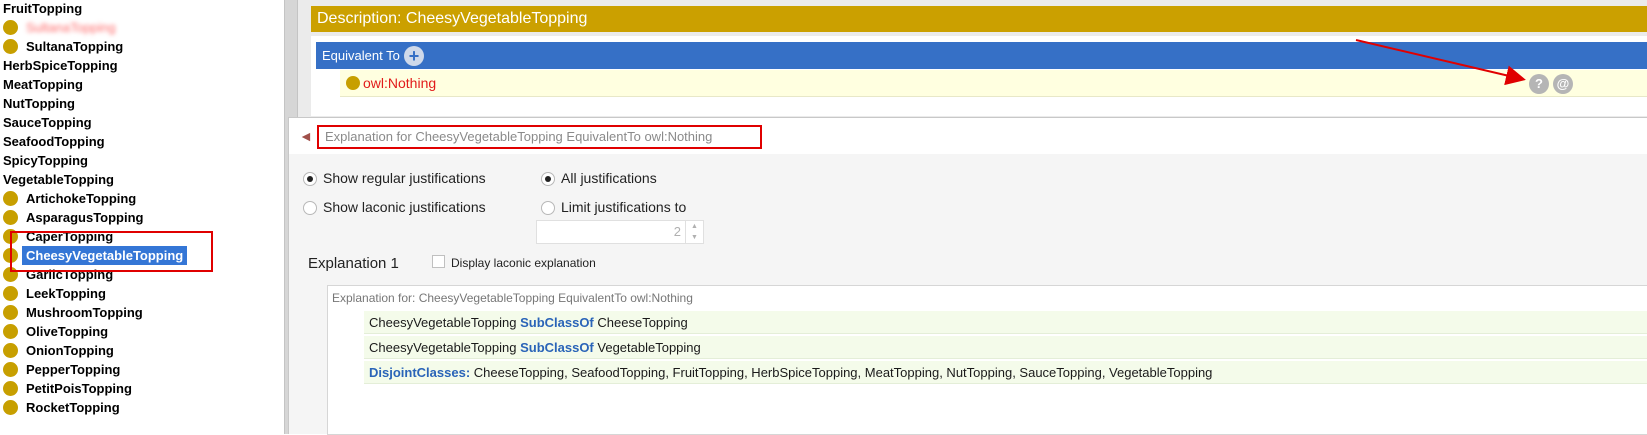 The image size is (1647, 435). What do you see at coordinates (1440, 62) in the screenshot?
I see `annotation-arrow-icon` at bounding box center [1440, 62].